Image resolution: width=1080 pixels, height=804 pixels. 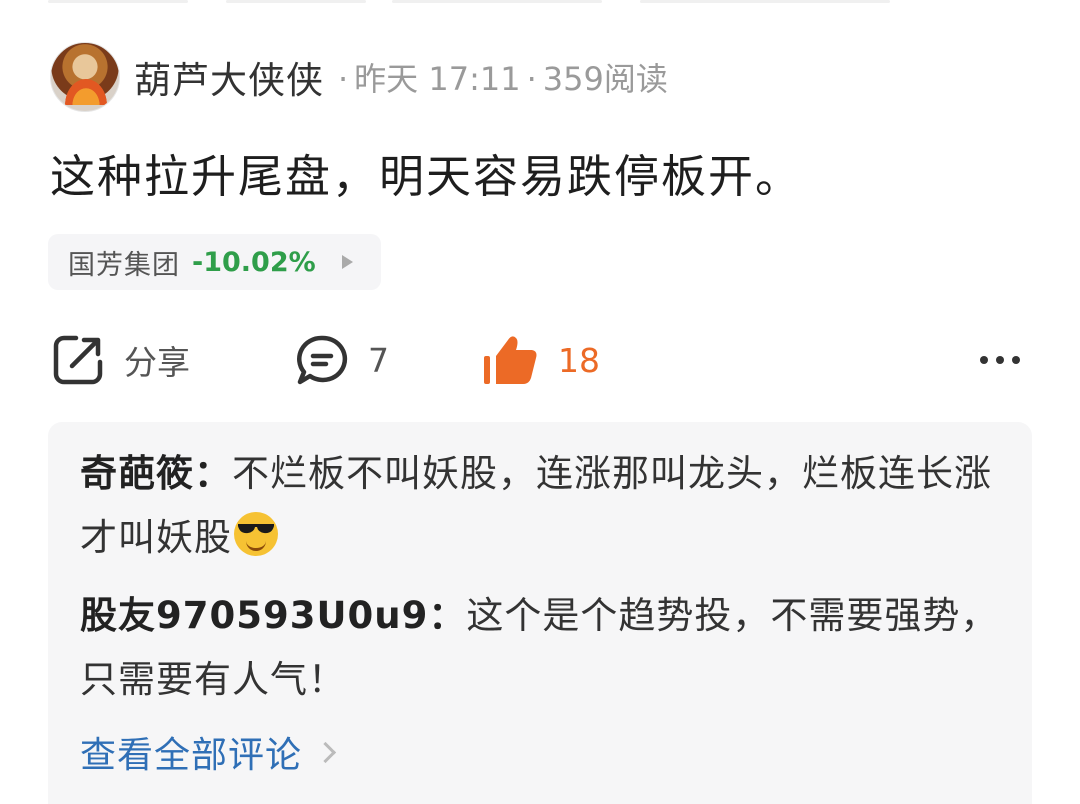 What do you see at coordinates (229, 77) in the screenshot?
I see `author-name: 葫芦大侠侠` at bounding box center [229, 77].